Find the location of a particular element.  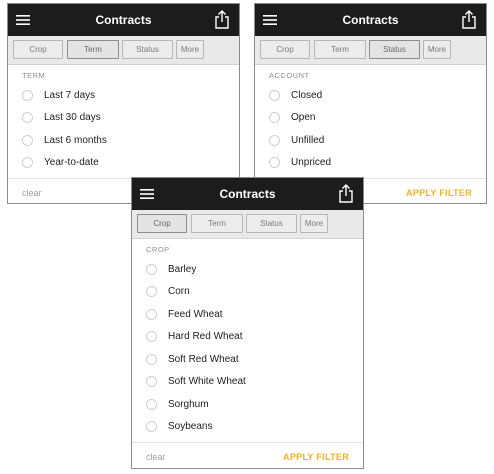

section-label: CROP is located at coordinates (158, 249).